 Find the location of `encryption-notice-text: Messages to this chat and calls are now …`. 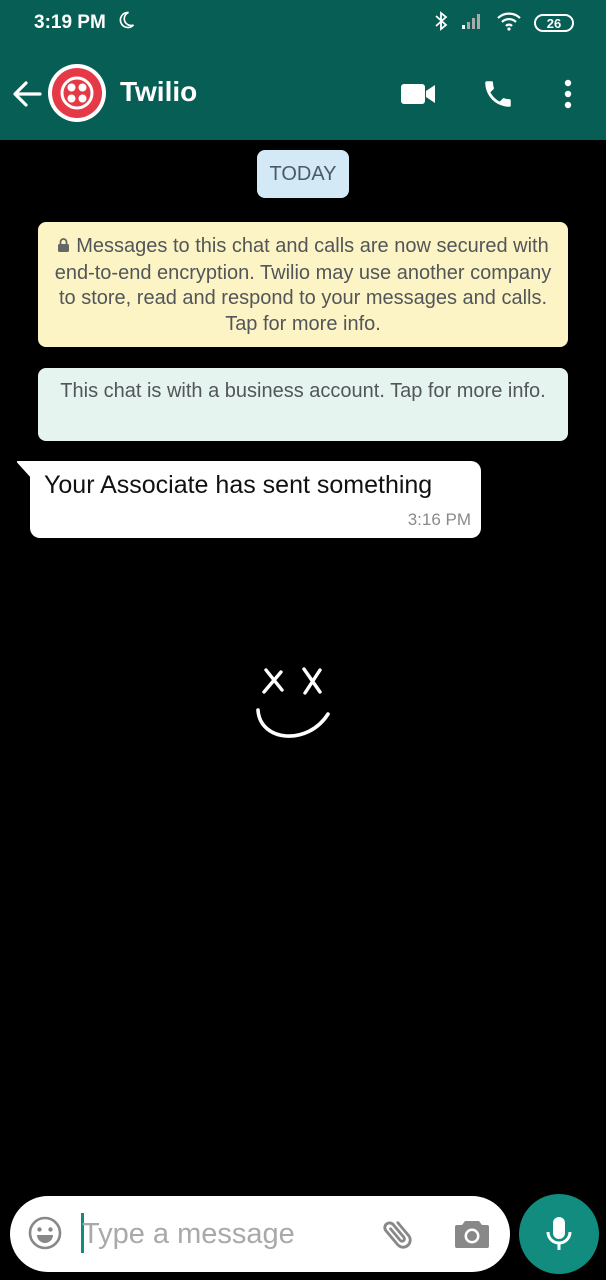

encryption-notice-text: Messages to this chat and calls are now … is located at coordinates (303, 285).